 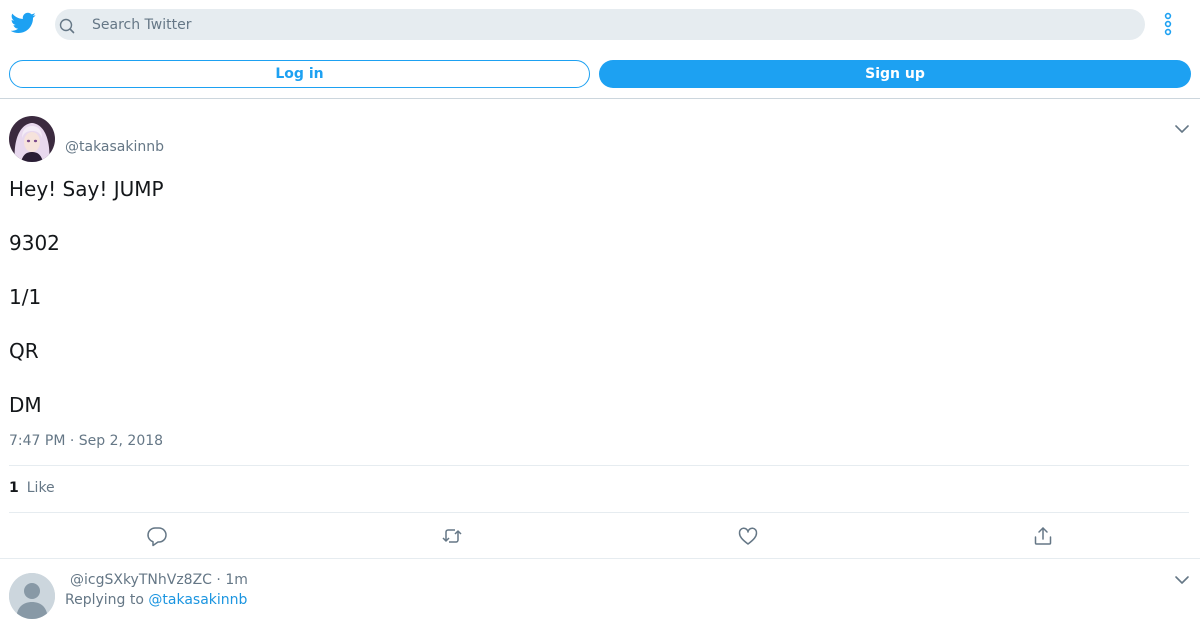 I want to click on avatar, so click(x=32, y=139).